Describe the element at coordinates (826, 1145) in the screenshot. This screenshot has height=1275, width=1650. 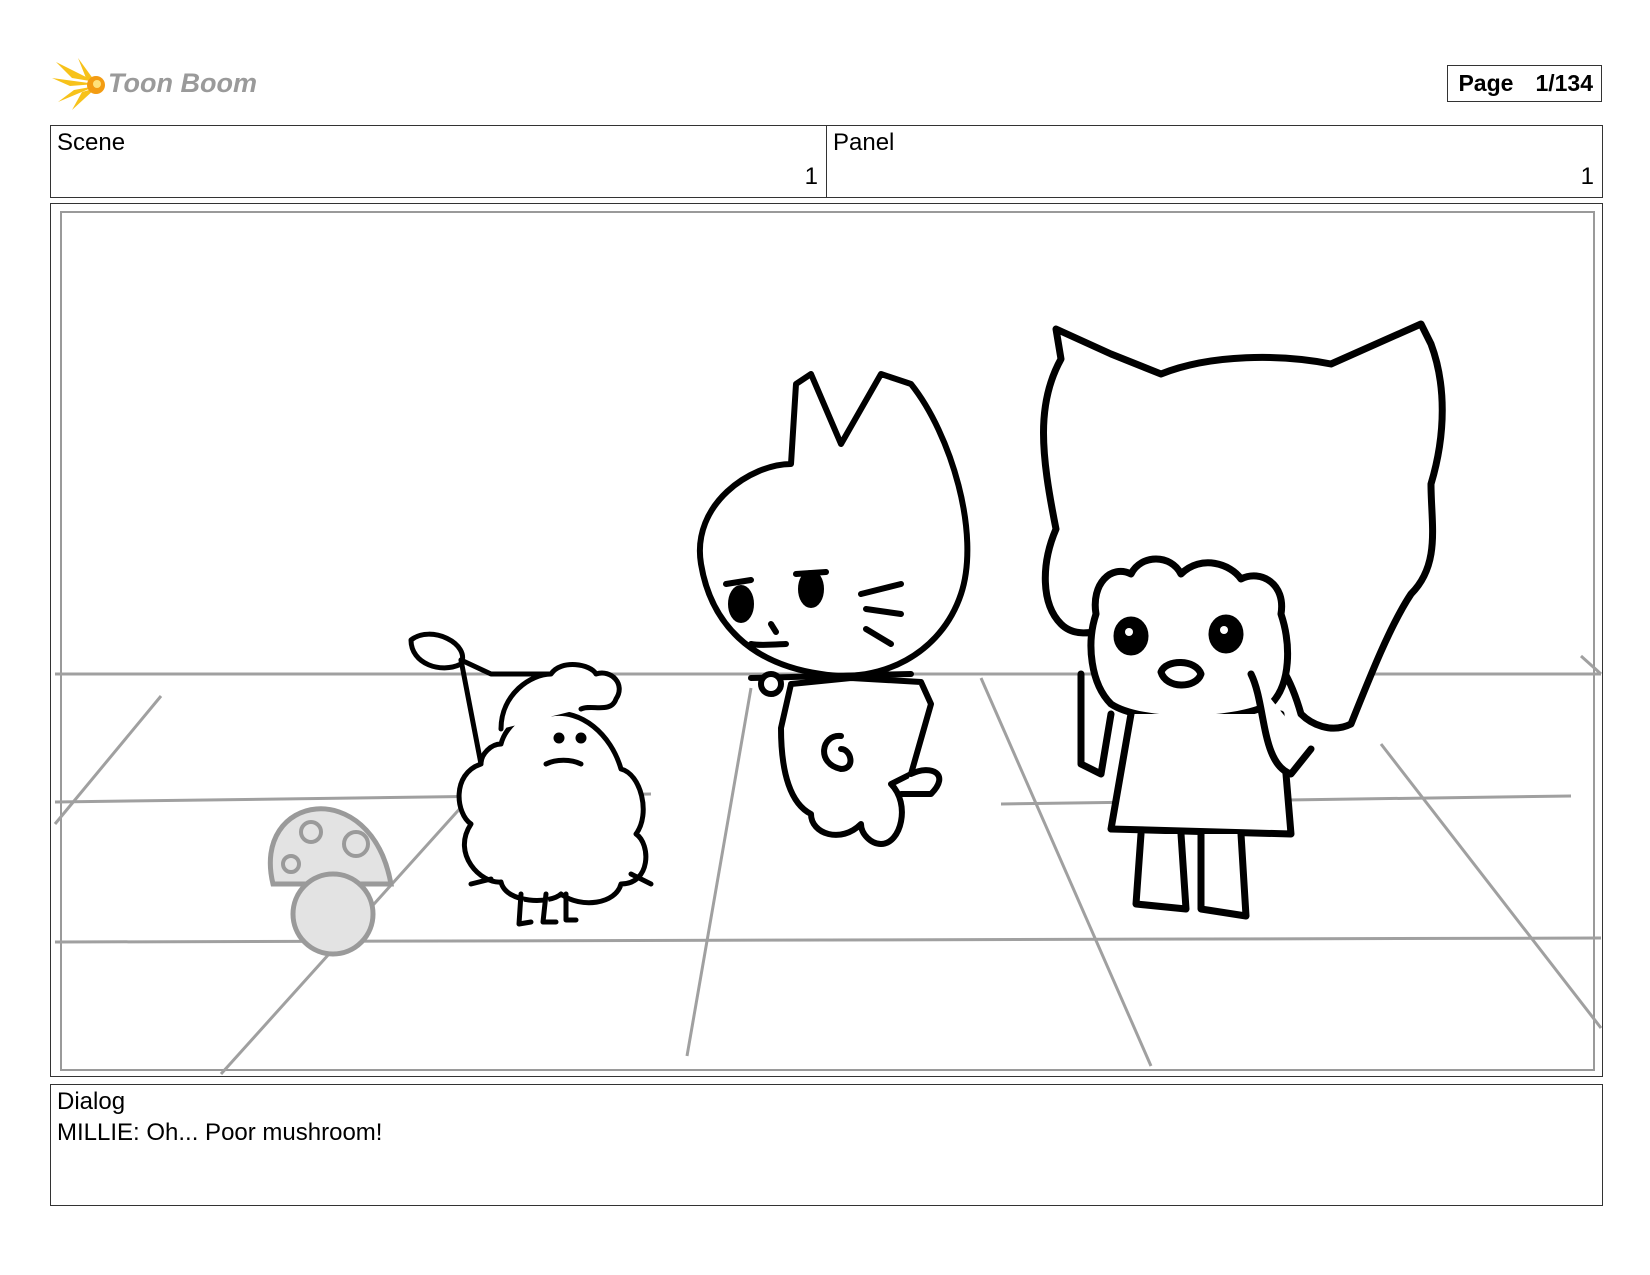
I see `dialog-box: Dialog MILLIE: Oh... Poor mushroom!` at that location.